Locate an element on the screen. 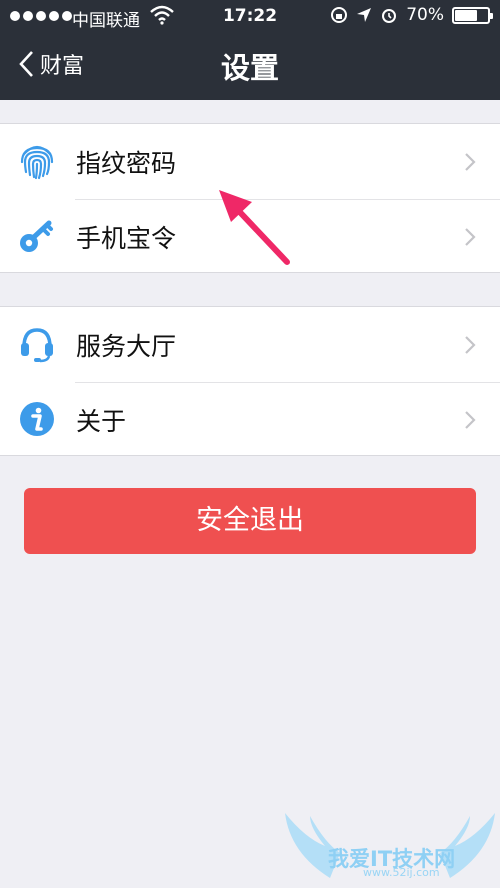  logout-button: 安全退出 is located at coordinates (250, 521).